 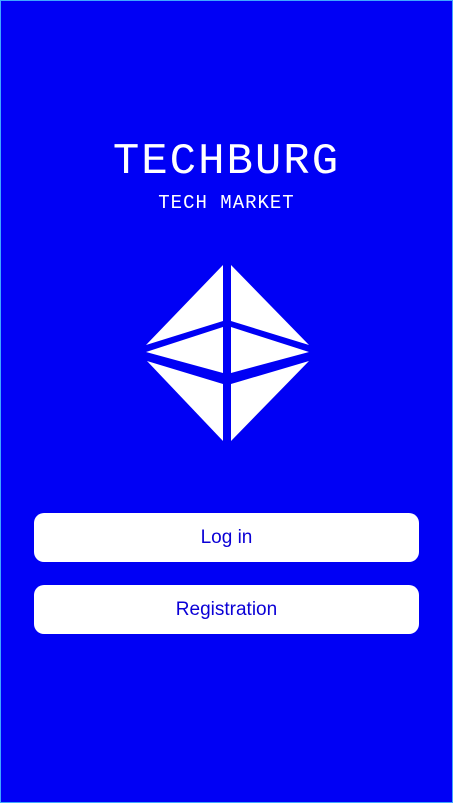 I want to click on logo-bottom-right-facet, so click(x=270, y=401).